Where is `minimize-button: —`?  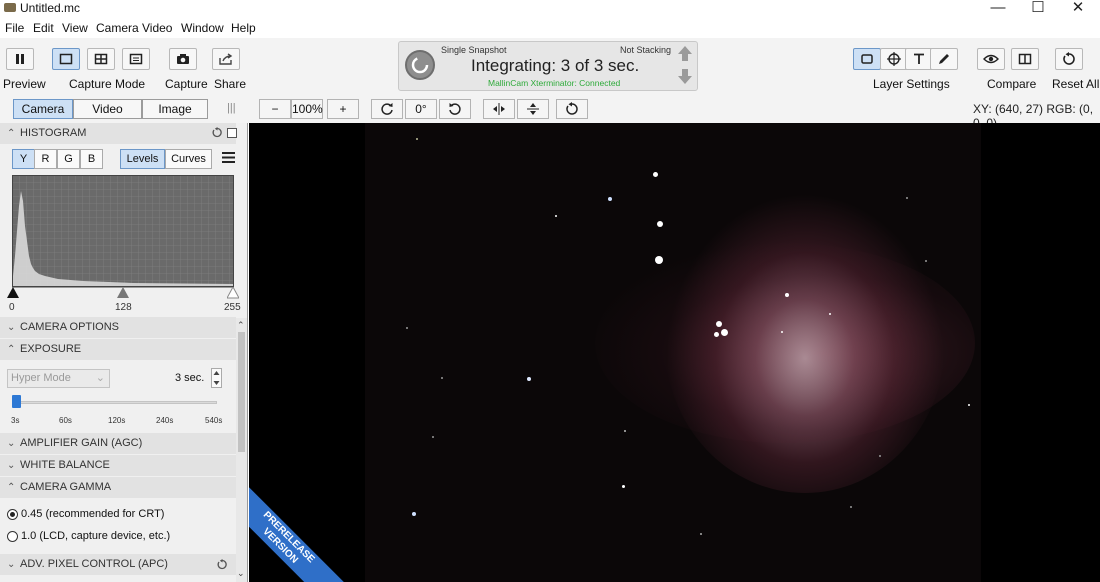 minimize-button: — is located at coordinates (998, 9).